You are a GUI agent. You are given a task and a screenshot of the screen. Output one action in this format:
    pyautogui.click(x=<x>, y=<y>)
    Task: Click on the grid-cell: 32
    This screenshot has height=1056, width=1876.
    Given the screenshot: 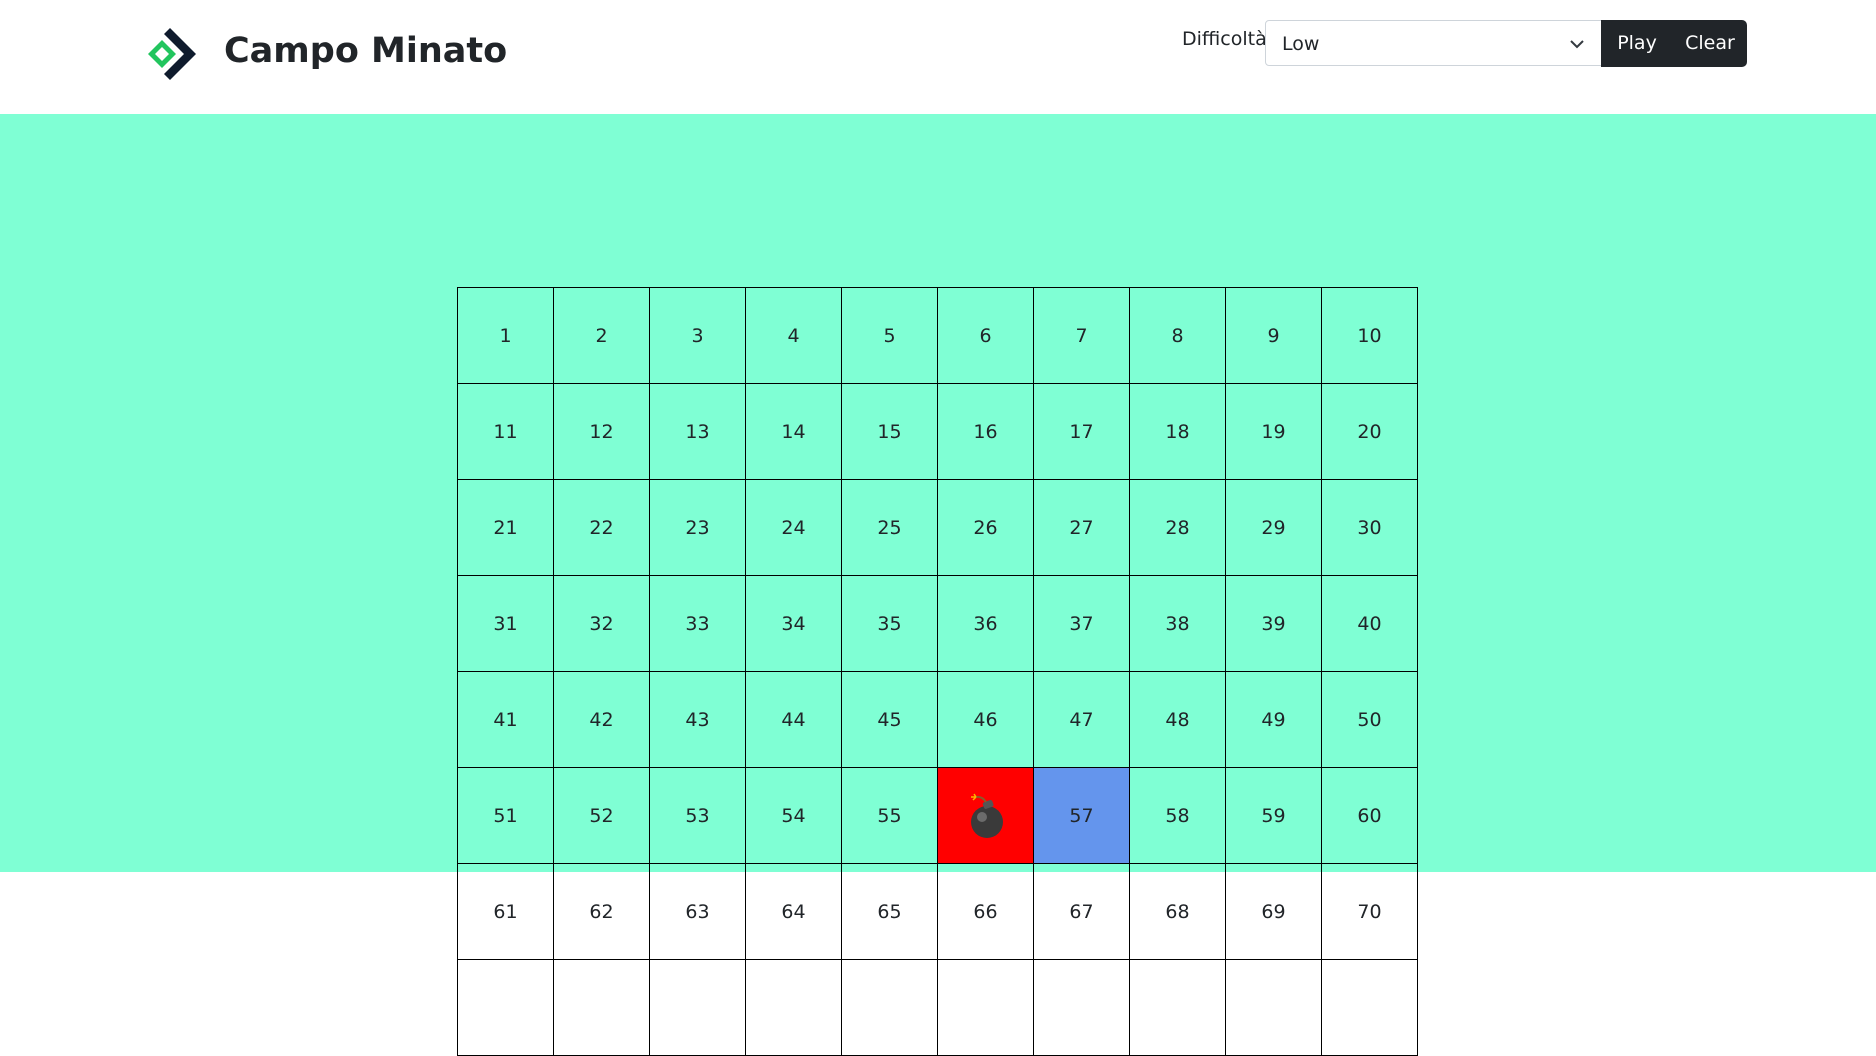 What is the action you would take?
    pyautogui.click(x=602, y=624)
    